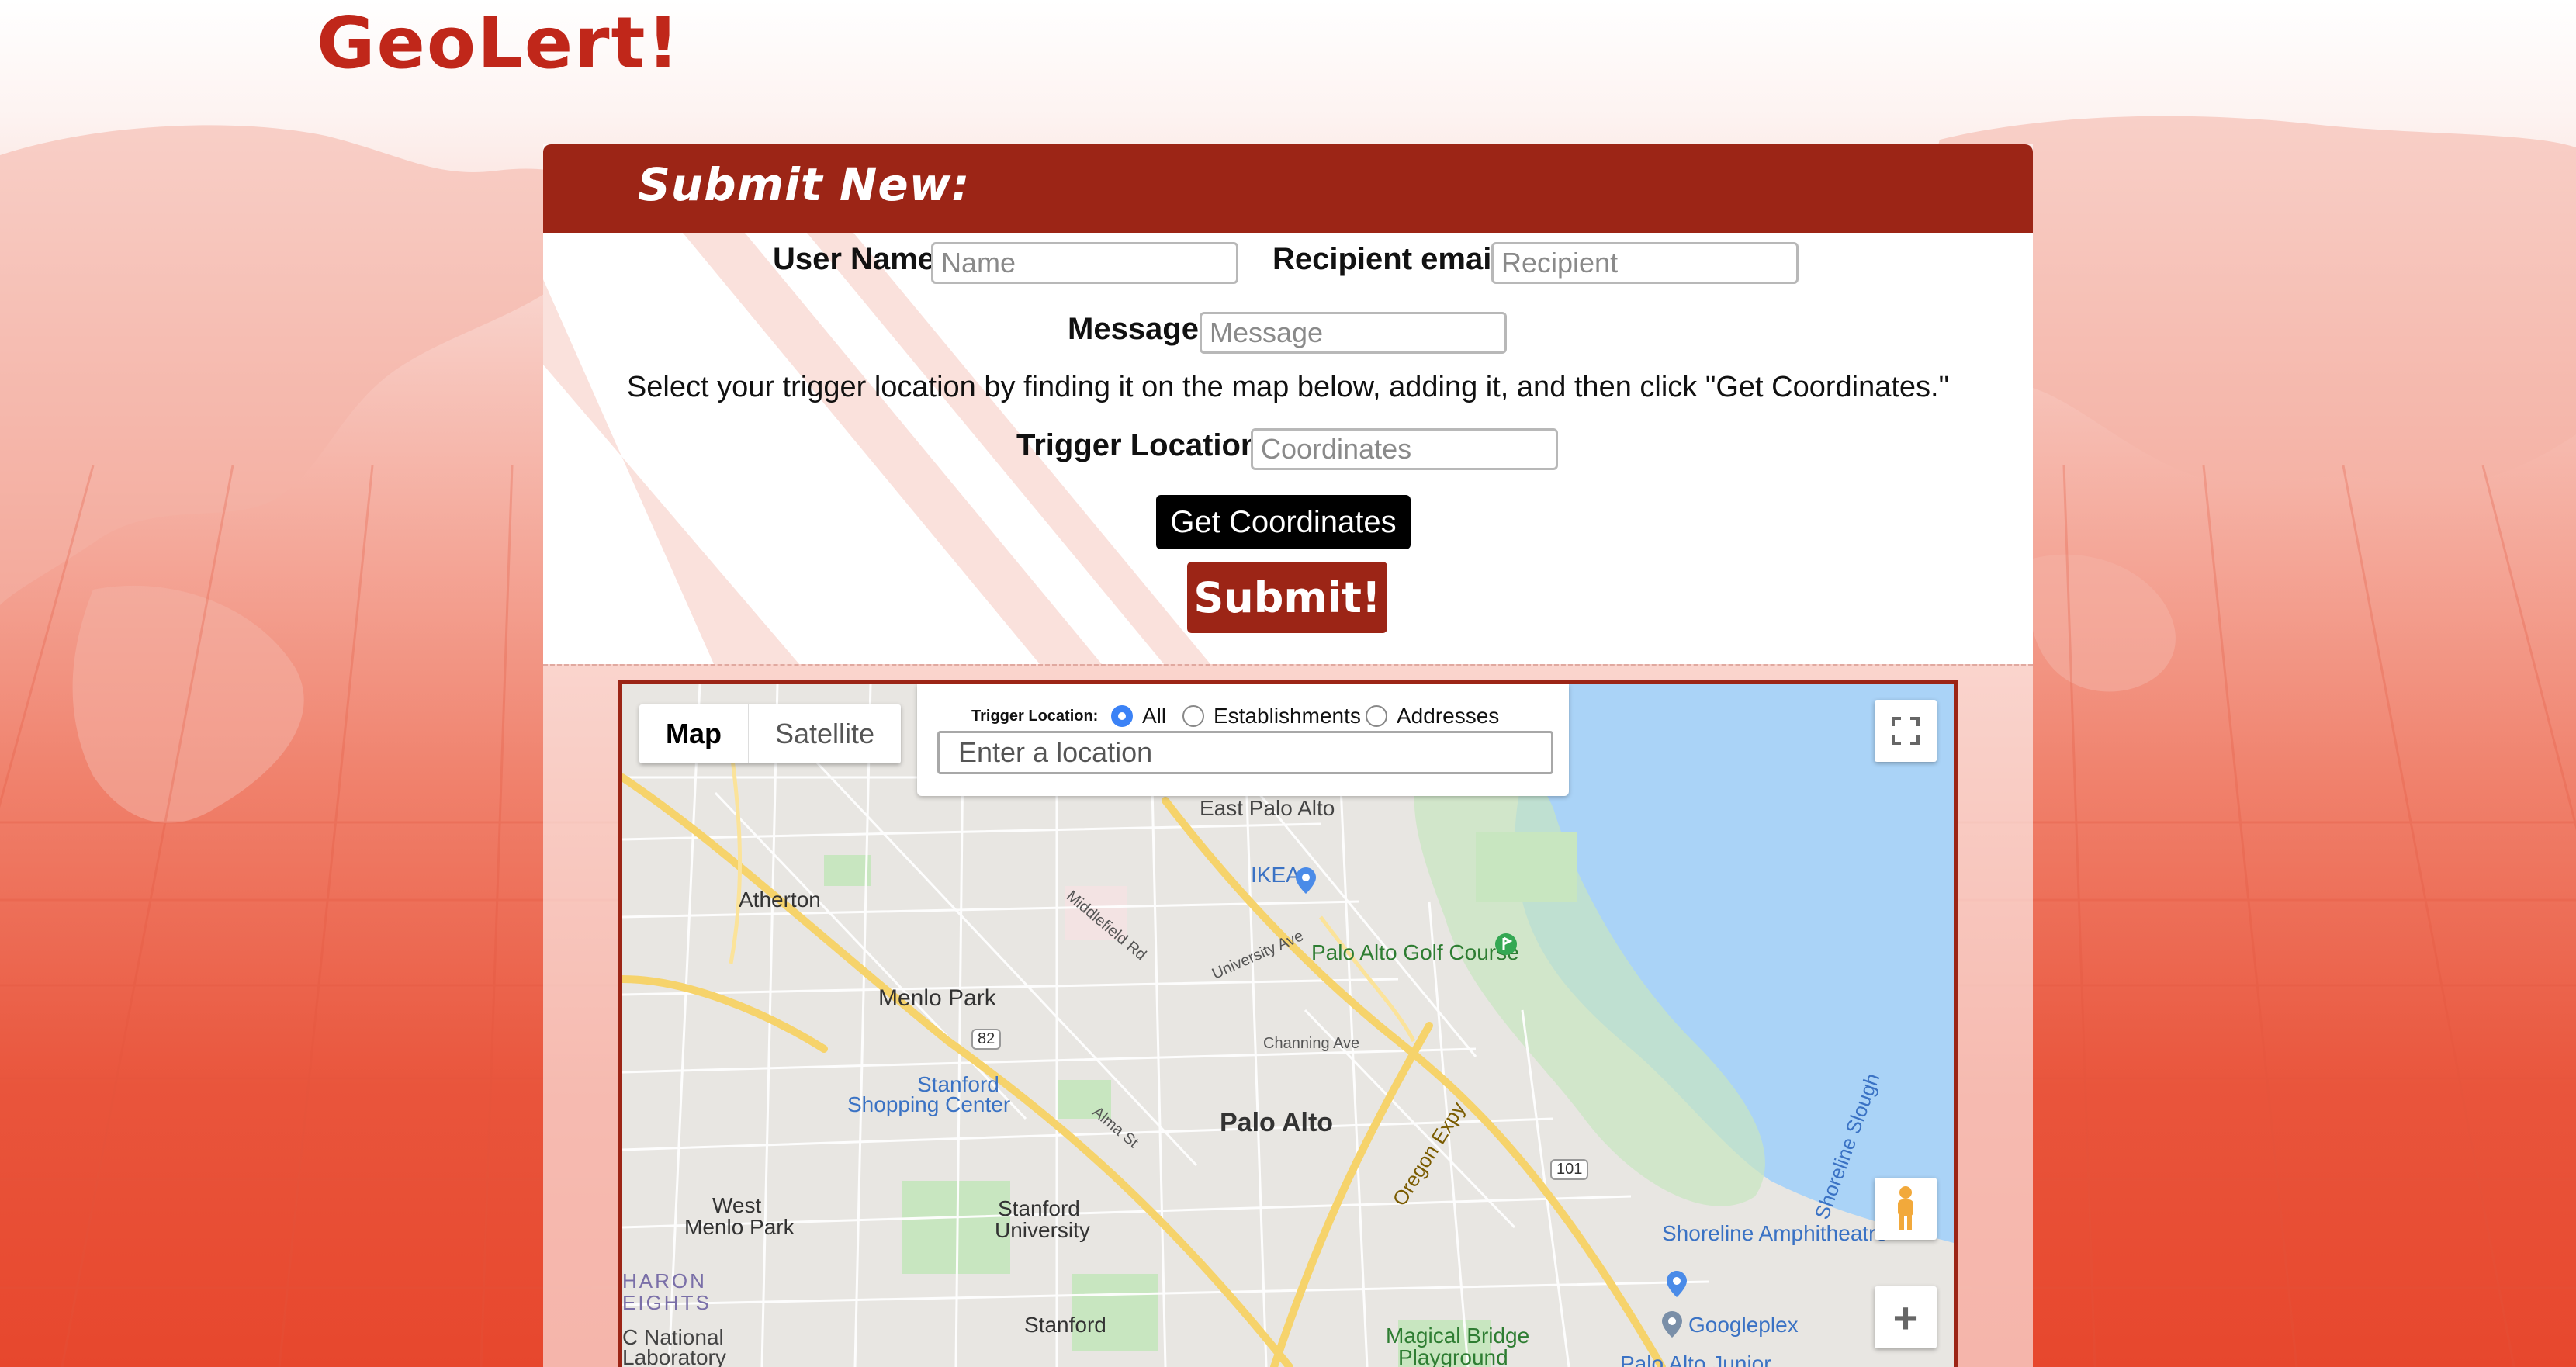 This screenshot has height=1367, width=2576. I want to click on radio-addresses: Addresses, so click(1432, 716).